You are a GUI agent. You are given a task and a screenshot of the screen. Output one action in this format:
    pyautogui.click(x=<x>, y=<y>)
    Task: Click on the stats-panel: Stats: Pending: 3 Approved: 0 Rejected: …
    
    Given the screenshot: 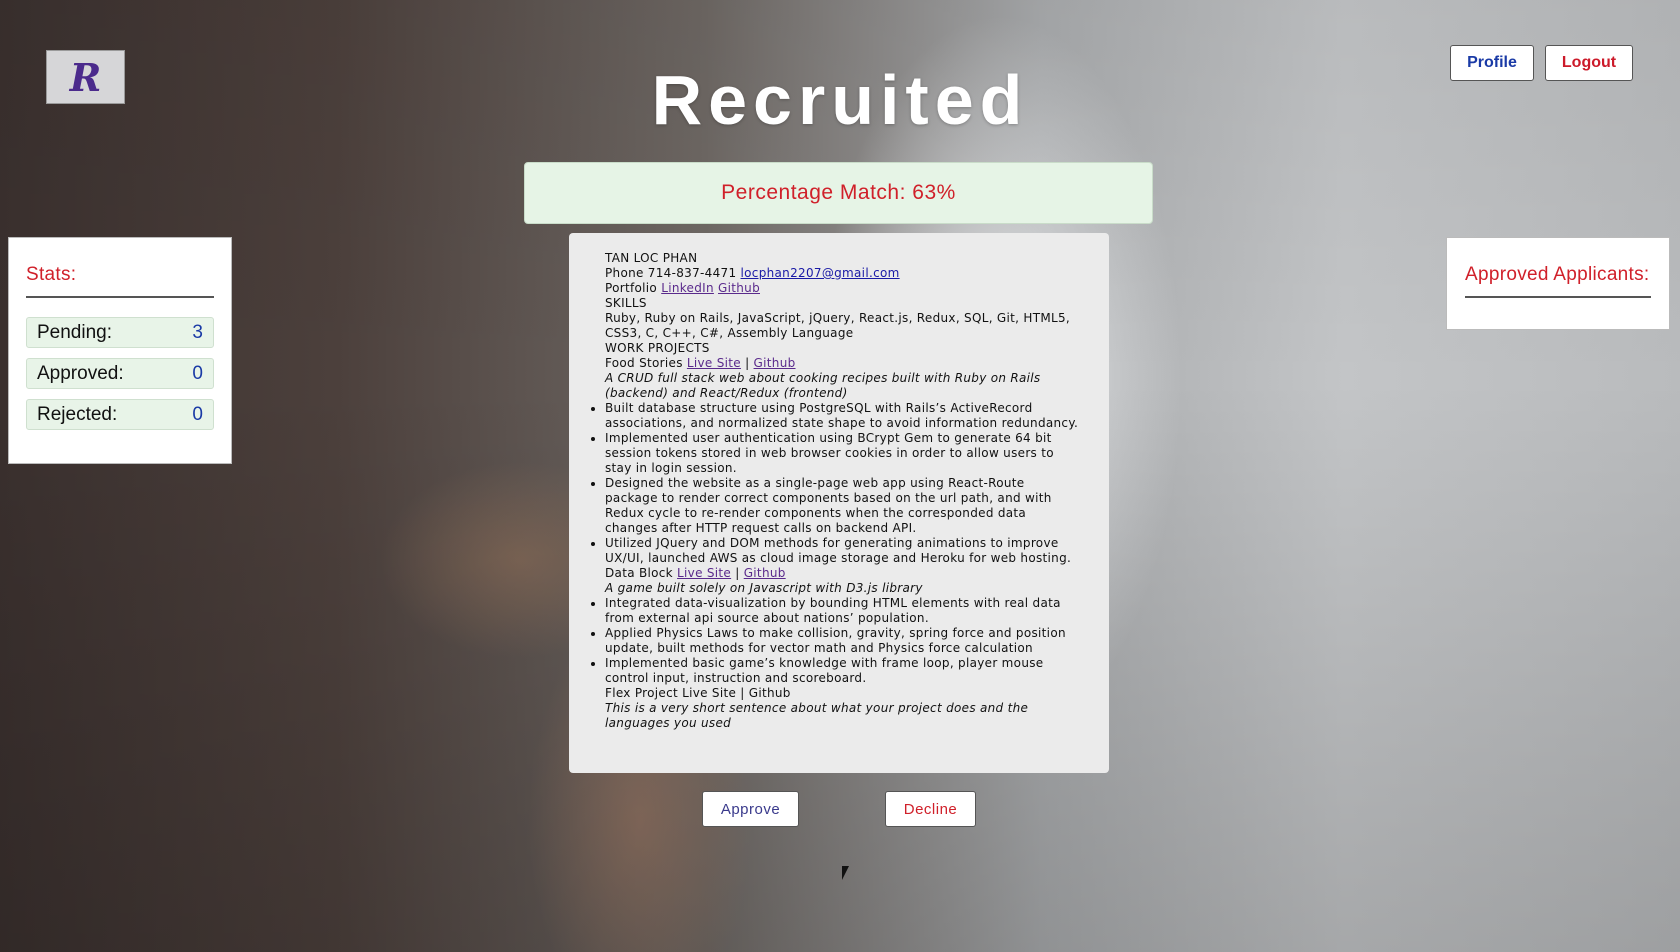 What is the action you would take?
    pyautogui.click(x=120, y=350)
    